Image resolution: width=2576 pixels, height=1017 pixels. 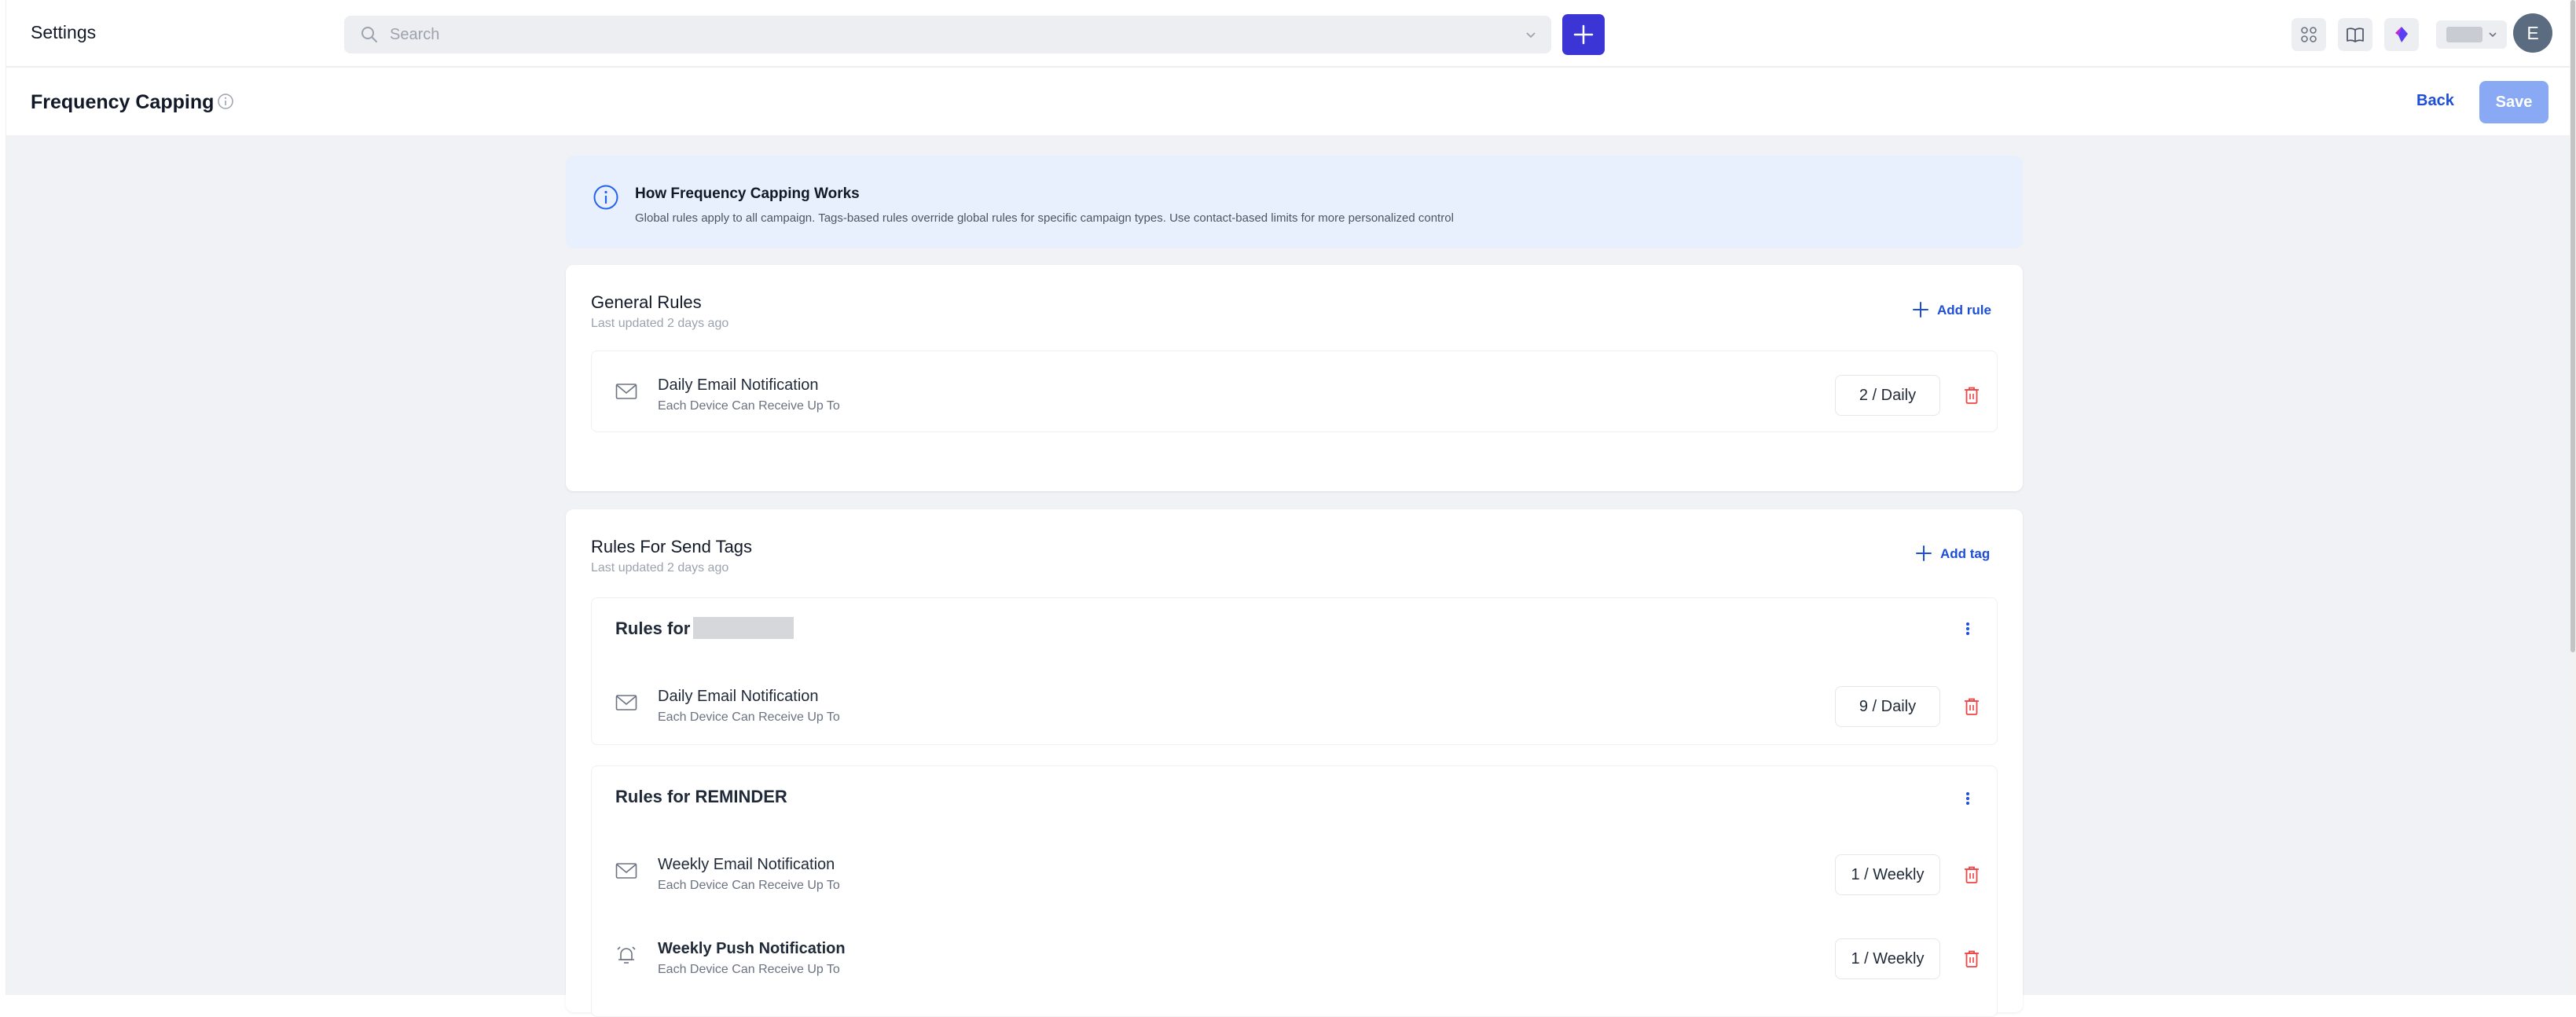 I want to click on tag-group-title: Rules for, so click(x=704, y=628).